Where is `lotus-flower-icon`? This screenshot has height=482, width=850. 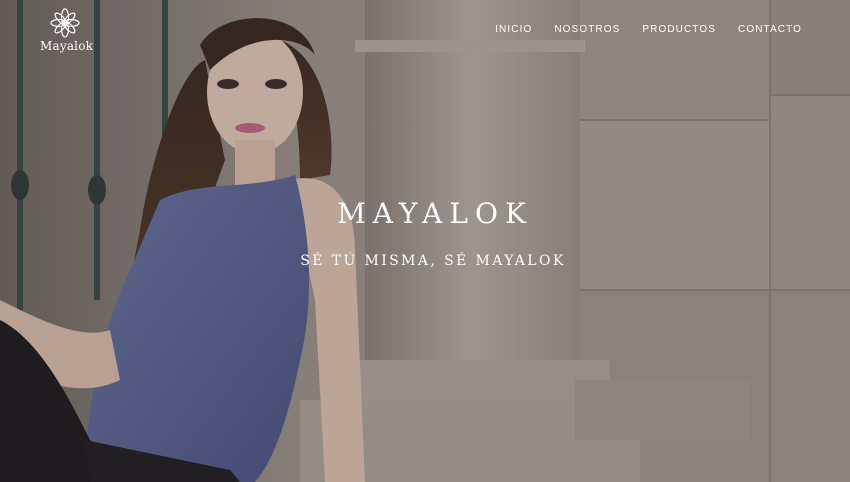 lotus-flower-icon is located at coordinates (65, 23).